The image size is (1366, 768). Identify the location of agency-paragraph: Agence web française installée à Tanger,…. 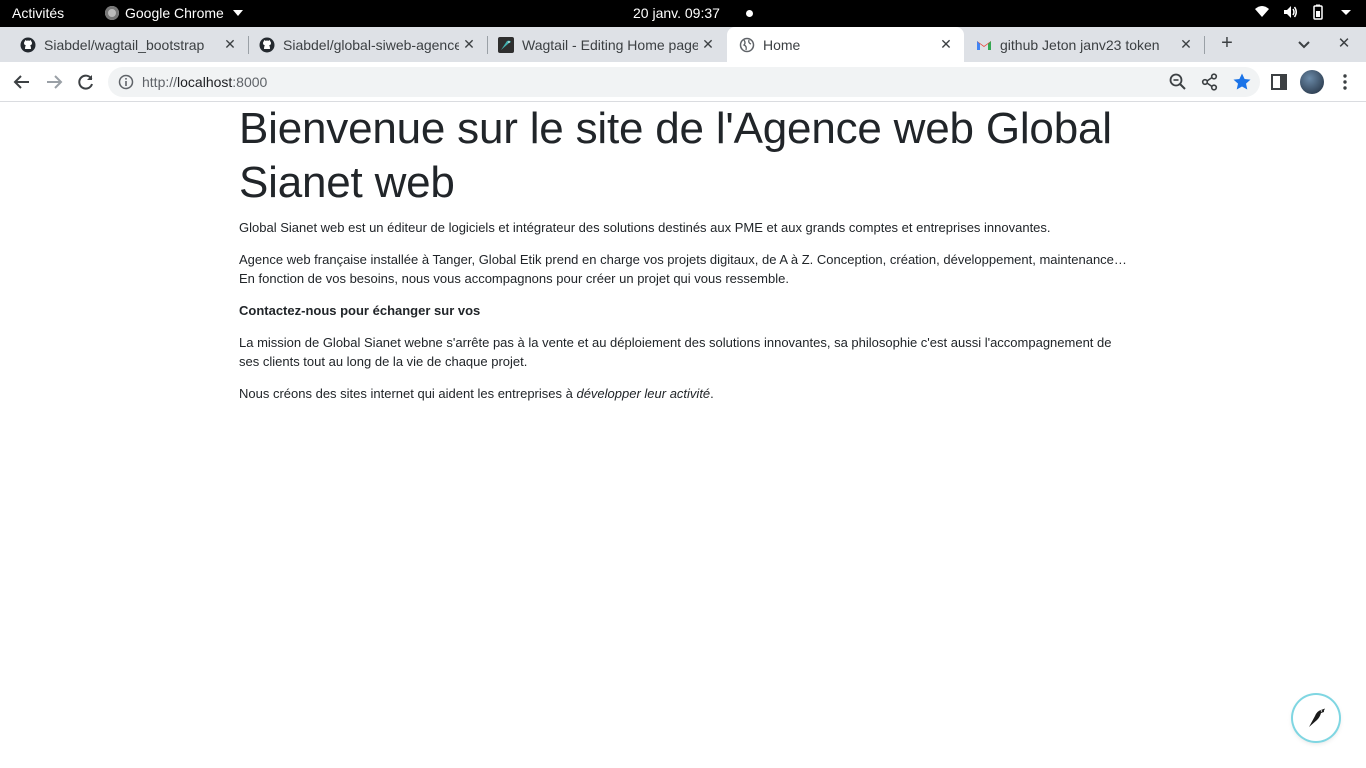
(683, 269).